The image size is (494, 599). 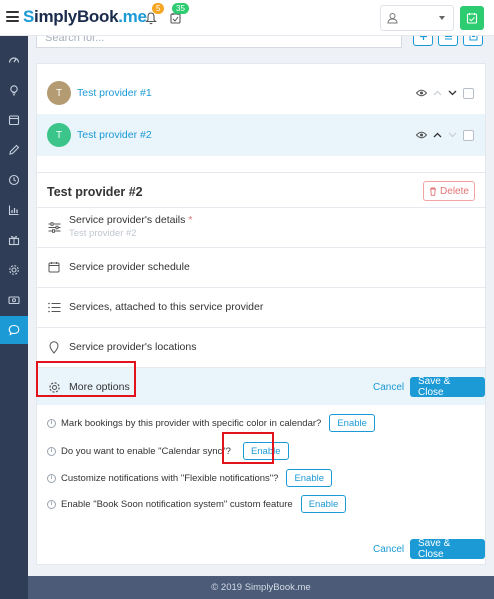 What do you see at coordinates (54, 347) in the screenshot?
I see `location-pin-icon` at bounding box center [54, 347].